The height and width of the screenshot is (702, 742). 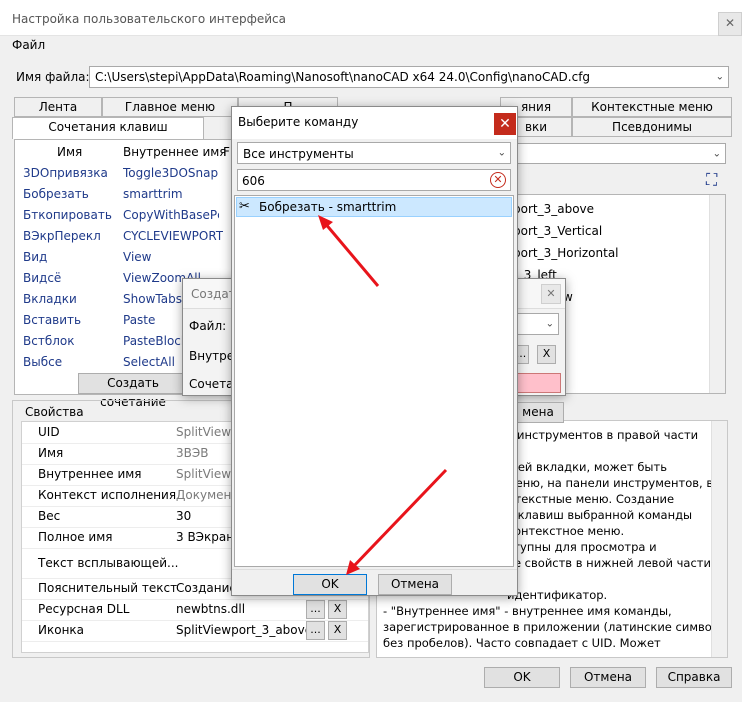 I want to click on annotation-arrows, so click(x=383, y=395).